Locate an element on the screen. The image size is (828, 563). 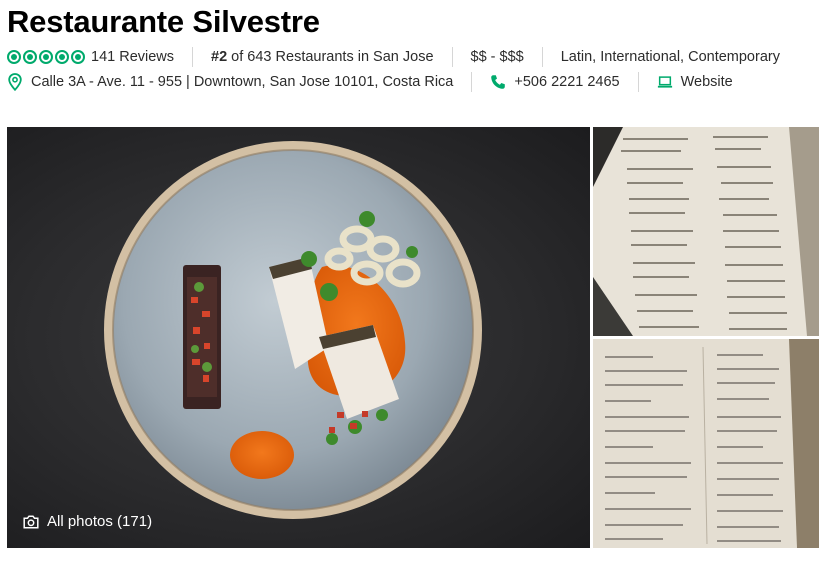
all-photos-button: All photos (171) is located at coordinates (87, 521).